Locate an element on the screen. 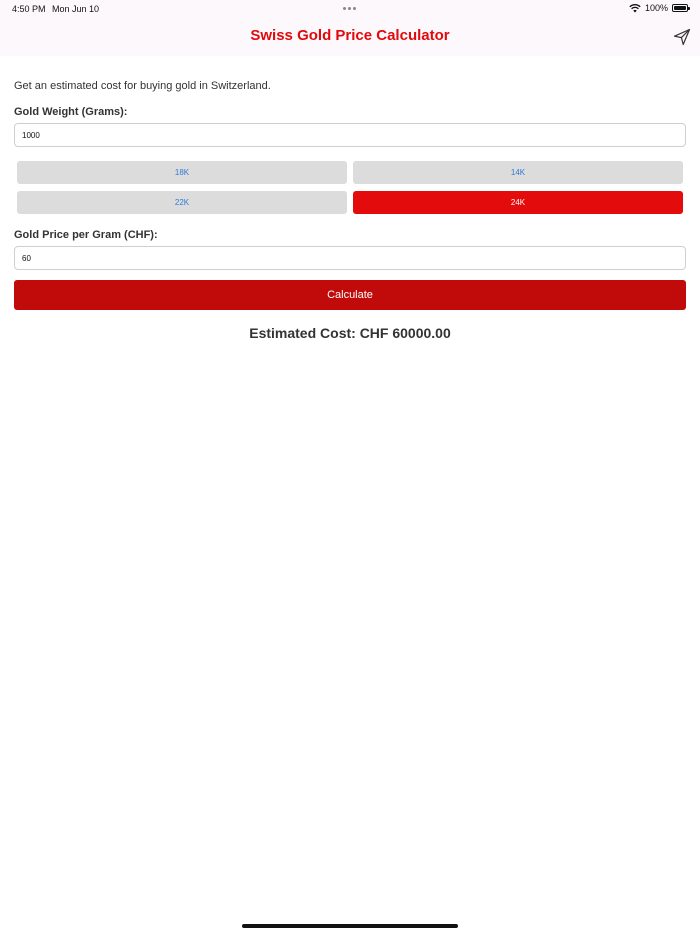 The width and height of the screenshot is (700, 934). page-title: Swiss Gold Price Calculator is located at coordinates (350, 35).